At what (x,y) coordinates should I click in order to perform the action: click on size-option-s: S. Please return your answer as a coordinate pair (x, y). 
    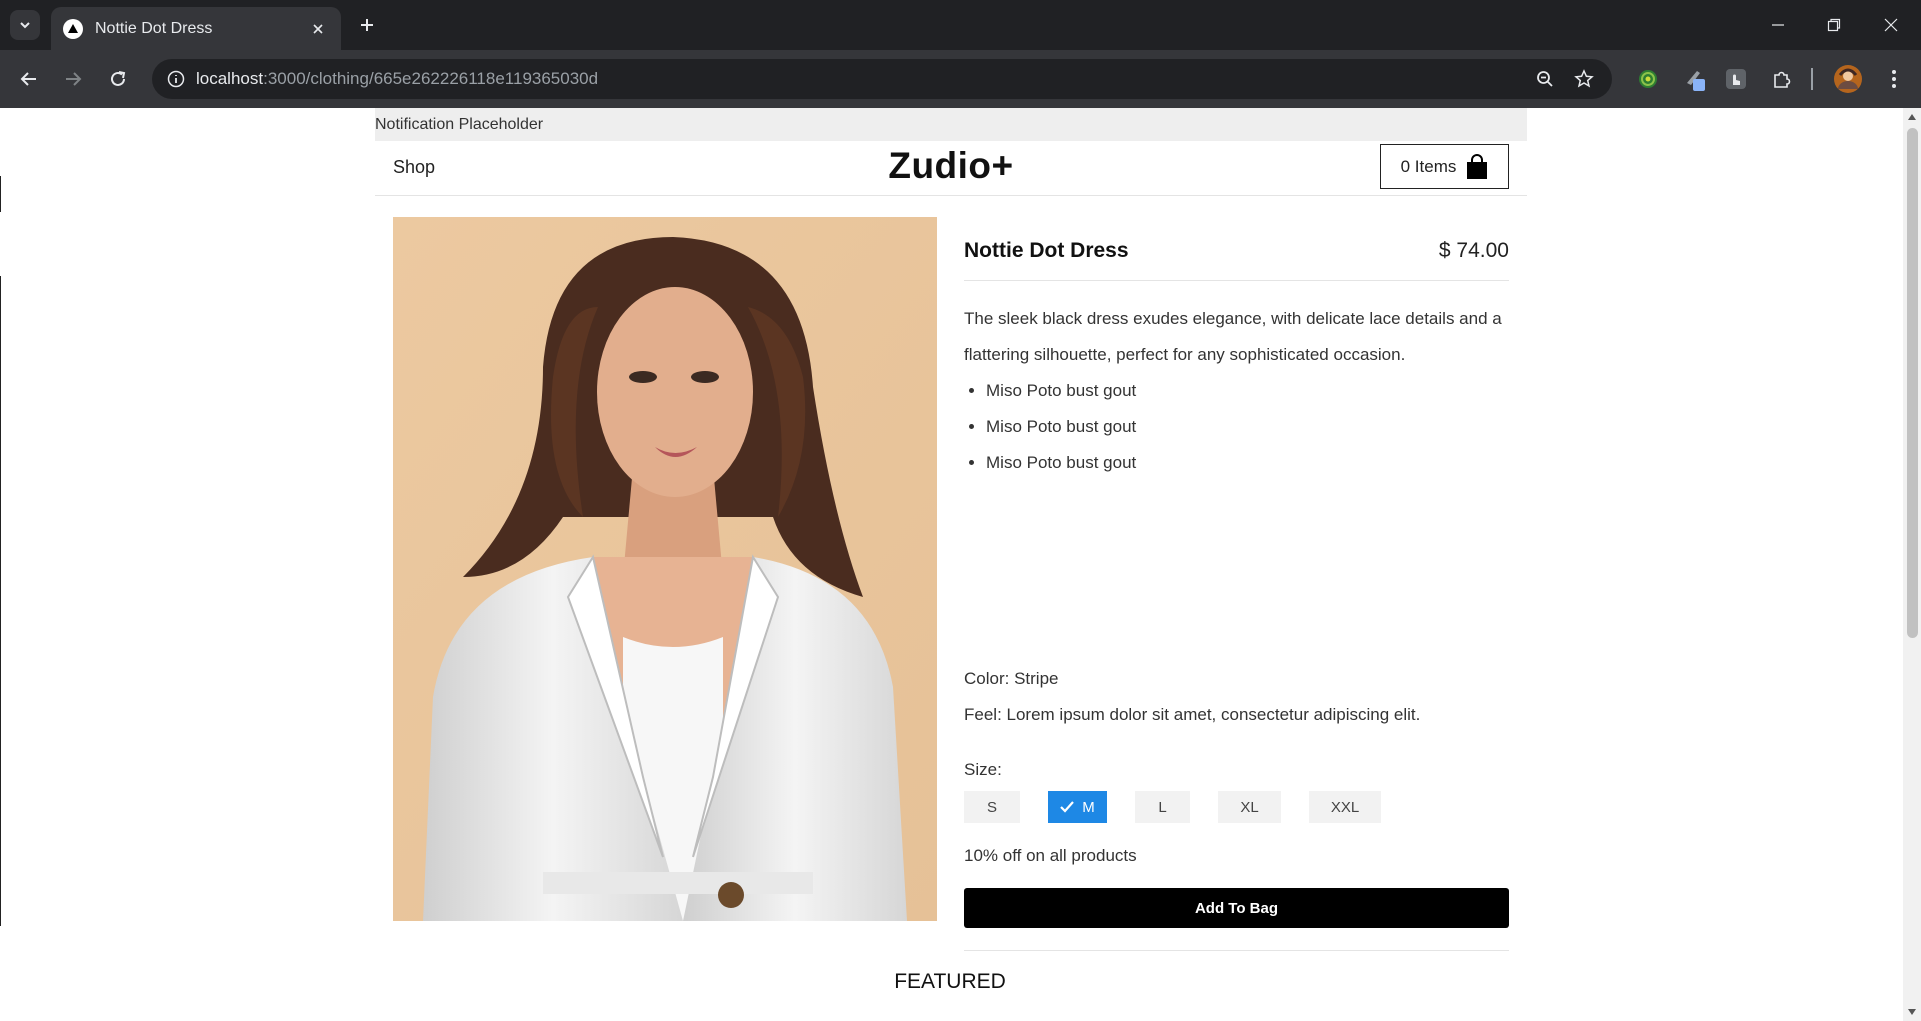
    Looking at the image, I should click on (992, 807).